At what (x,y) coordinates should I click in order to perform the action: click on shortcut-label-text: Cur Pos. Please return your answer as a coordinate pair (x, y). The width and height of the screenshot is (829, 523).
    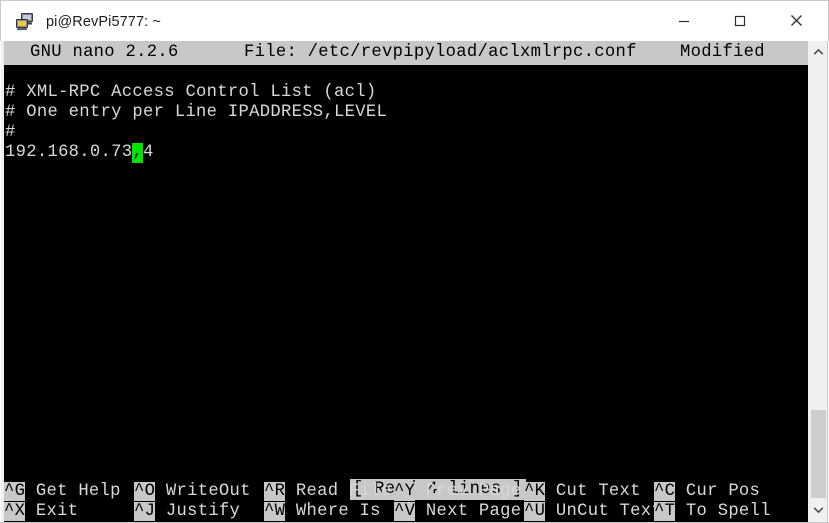
    Looking at the image, I should click on (723, 491).